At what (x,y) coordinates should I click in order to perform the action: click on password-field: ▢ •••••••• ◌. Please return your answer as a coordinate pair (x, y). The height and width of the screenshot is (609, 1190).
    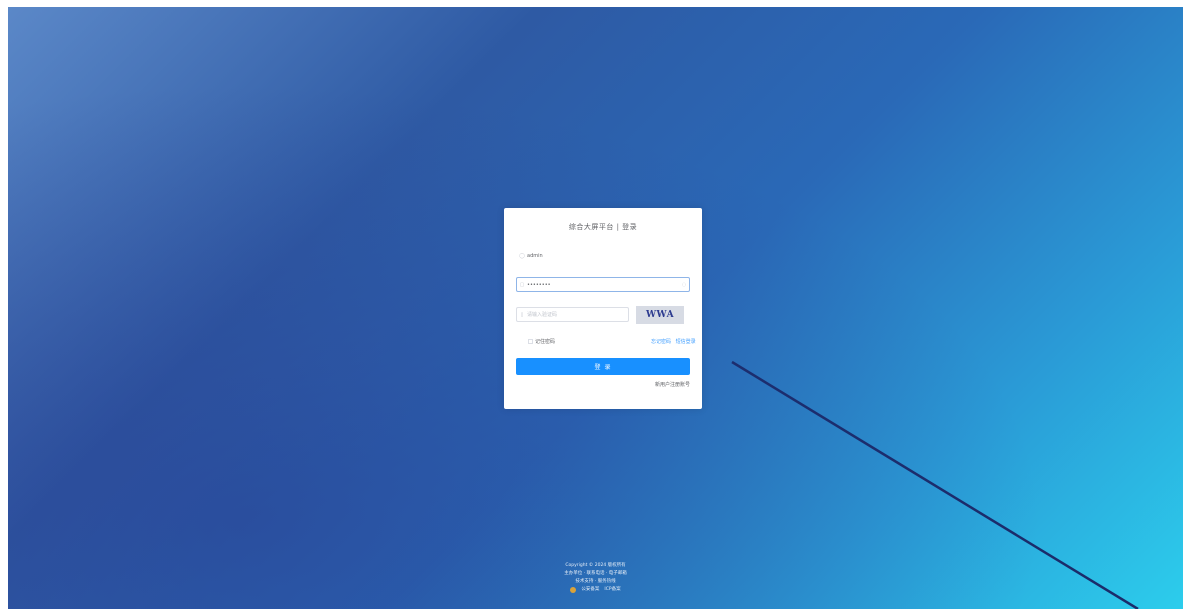
    Looking at the image, I should click on (603, 284).